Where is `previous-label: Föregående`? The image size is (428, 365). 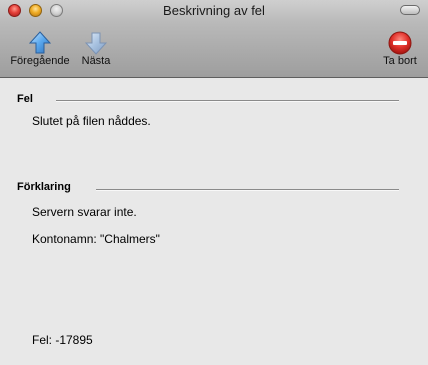 previous-label: Föregående is located at coordinates (40, 61).